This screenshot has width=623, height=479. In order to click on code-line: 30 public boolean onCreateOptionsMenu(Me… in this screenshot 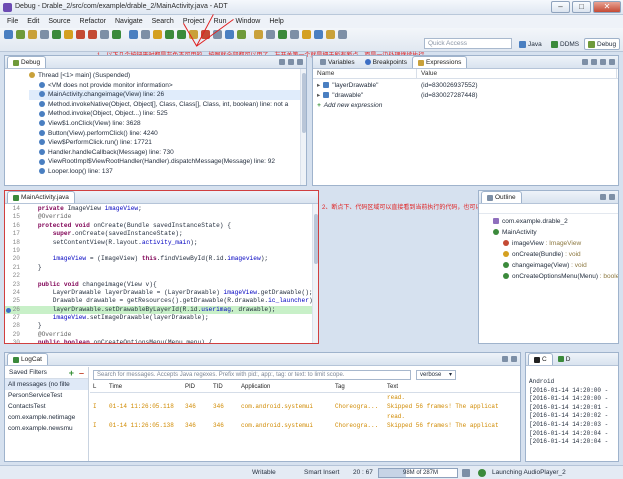, I will do `click(161, 341)`.